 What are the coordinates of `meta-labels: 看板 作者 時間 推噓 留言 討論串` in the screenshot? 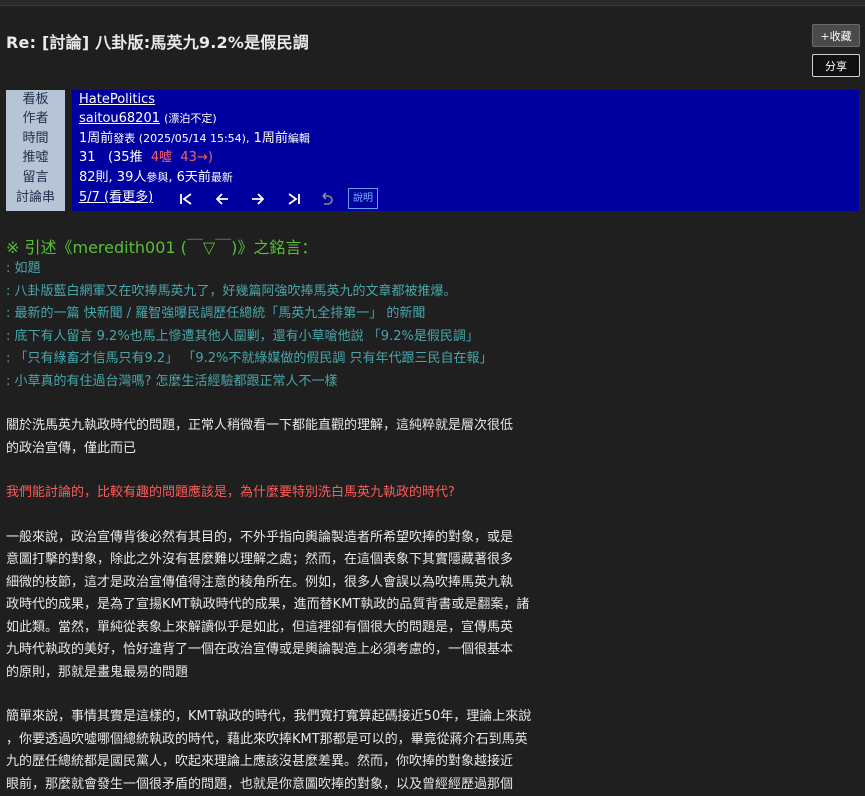 It's located at (35, 150).